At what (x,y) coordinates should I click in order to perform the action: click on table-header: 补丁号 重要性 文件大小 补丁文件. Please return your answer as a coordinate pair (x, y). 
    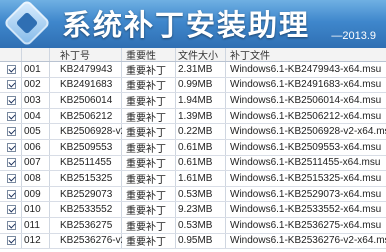
    Looking at the image, I should click on (193, 55).